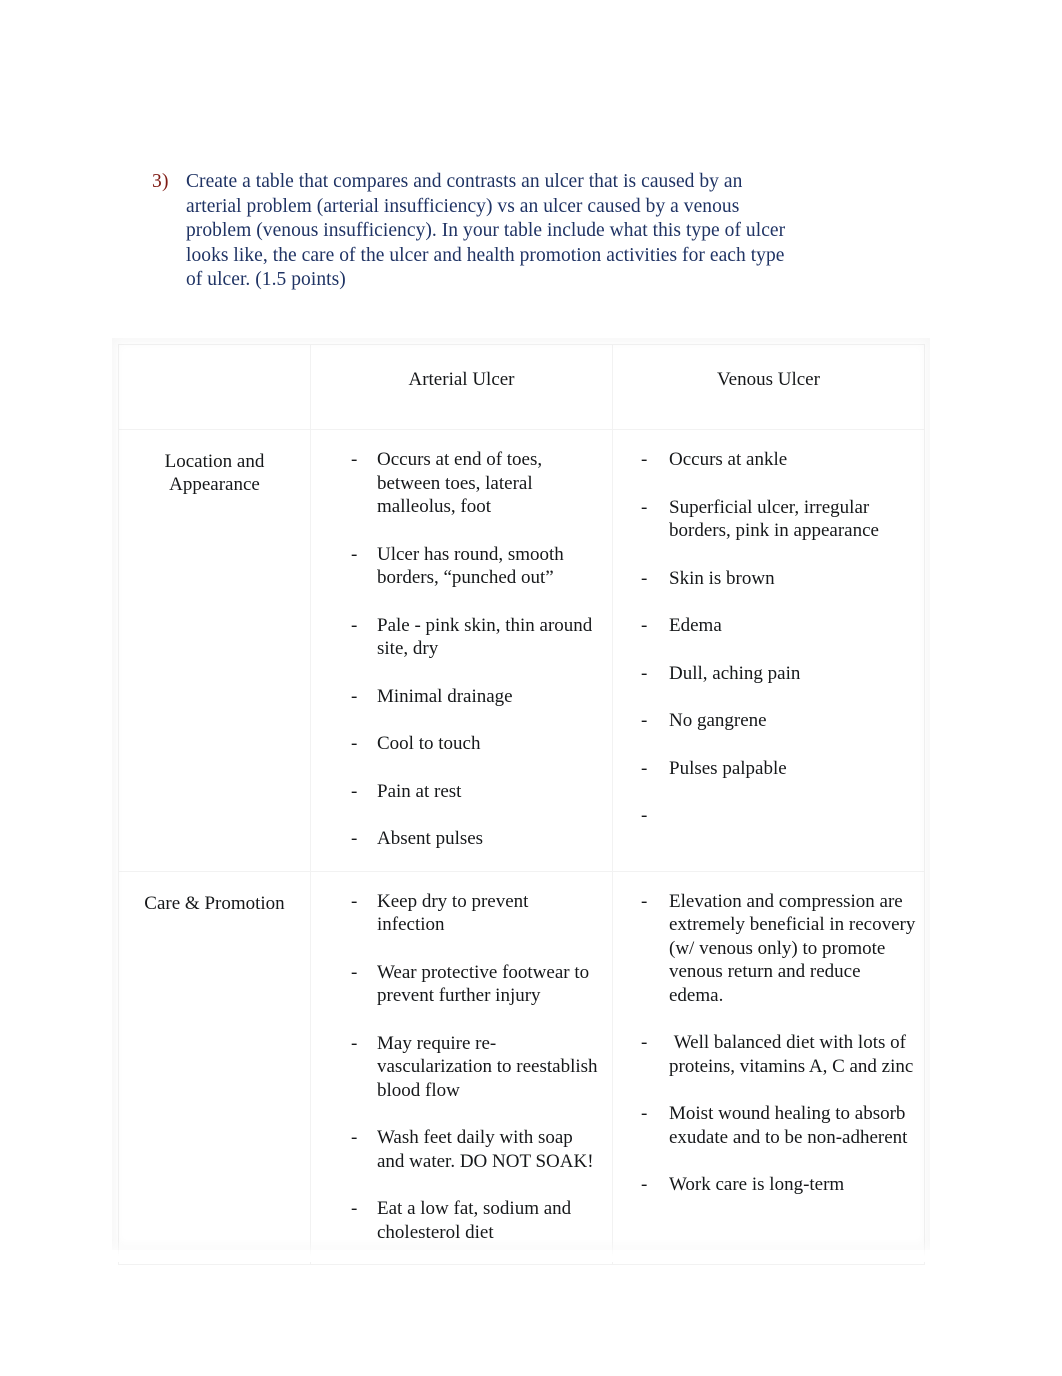 This screenshot has height=1376, width=1062. I want to click on list-item: Occurs at ankle, so click(765, 460).